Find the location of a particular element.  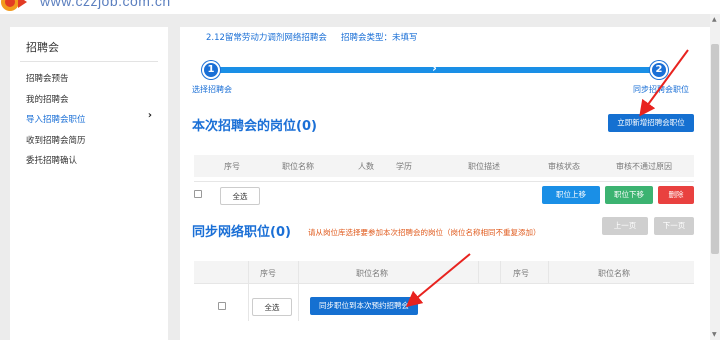

col-position-name-left: 职位名称 is located at coordinates (372, 273).